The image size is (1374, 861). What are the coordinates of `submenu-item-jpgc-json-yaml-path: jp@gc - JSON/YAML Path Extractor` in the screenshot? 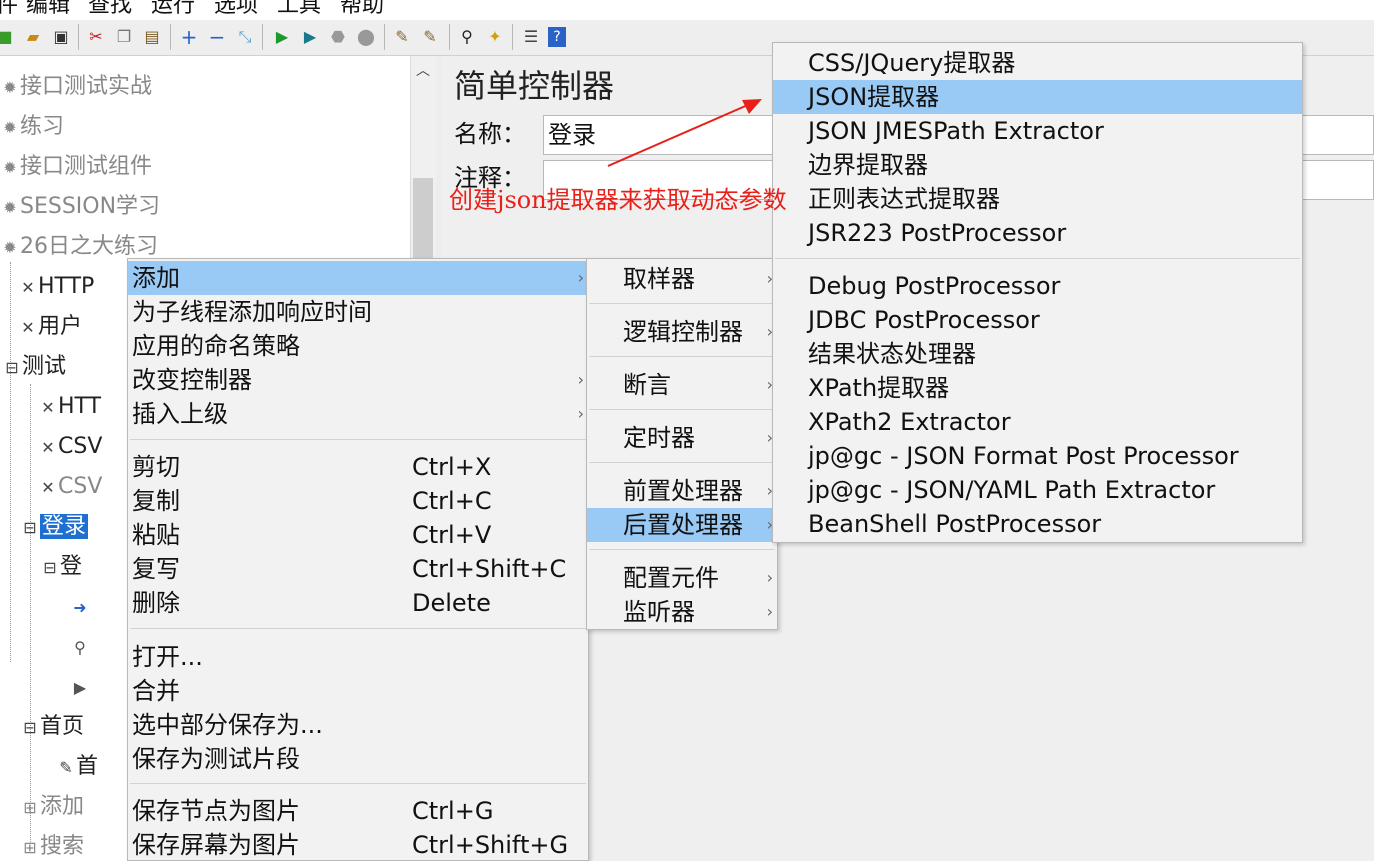 It's located at (1037, 490).